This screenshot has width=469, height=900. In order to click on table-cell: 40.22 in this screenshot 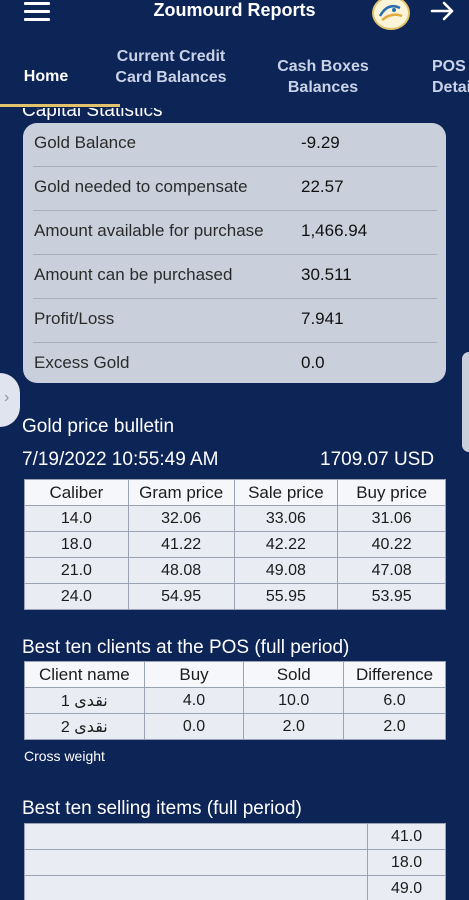, I will do `click(391, 544)`.